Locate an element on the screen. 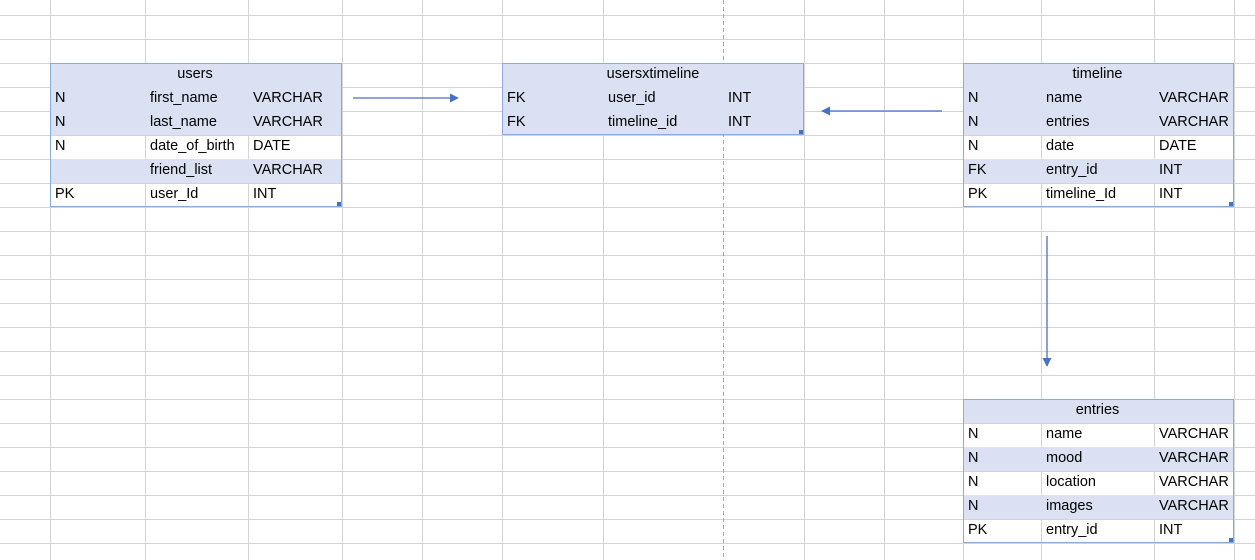  table-cell: entries is located at coordinates (1097, 122).